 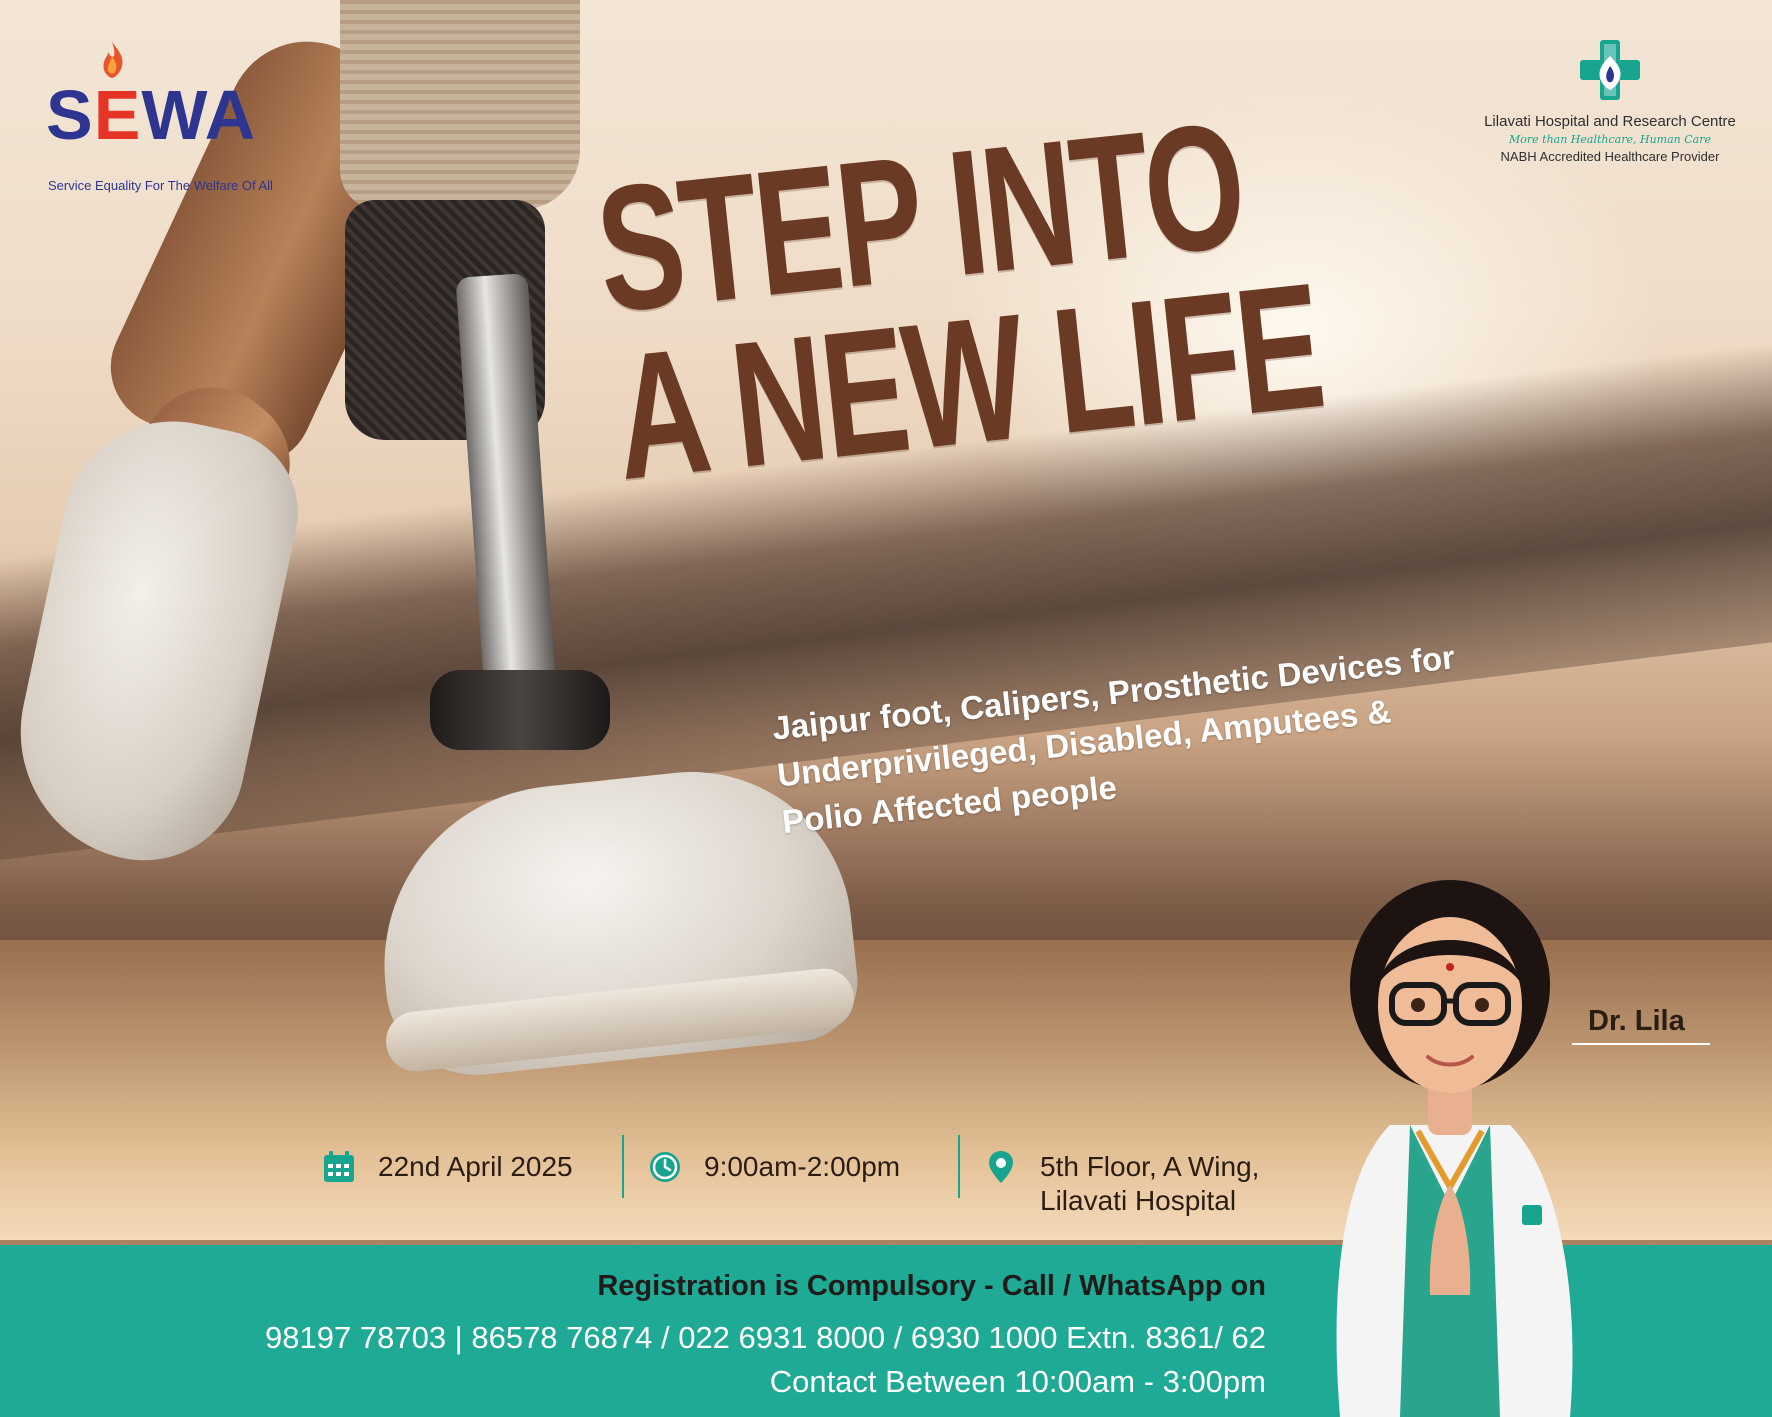 What do you see at coordinates (1138, 1200) in the screenshot?
I see `venue-line-2: Lilavati Hospital` at bounding box center [1138, 1200].